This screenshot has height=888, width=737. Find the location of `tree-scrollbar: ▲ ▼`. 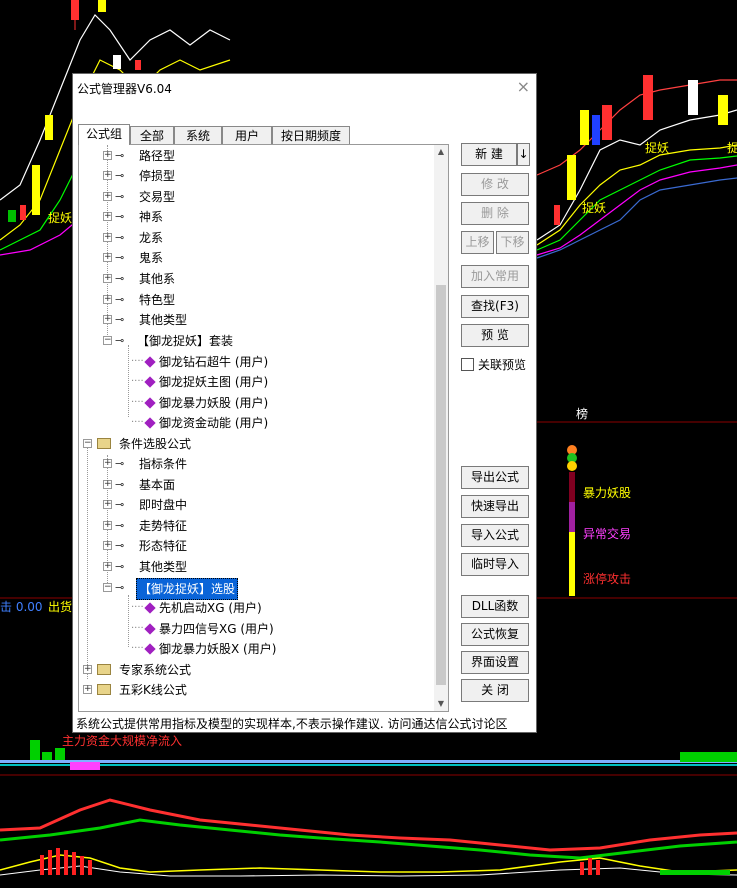

tree-scrollbar: ▲ ▼ is located at coordinates (441, 428).